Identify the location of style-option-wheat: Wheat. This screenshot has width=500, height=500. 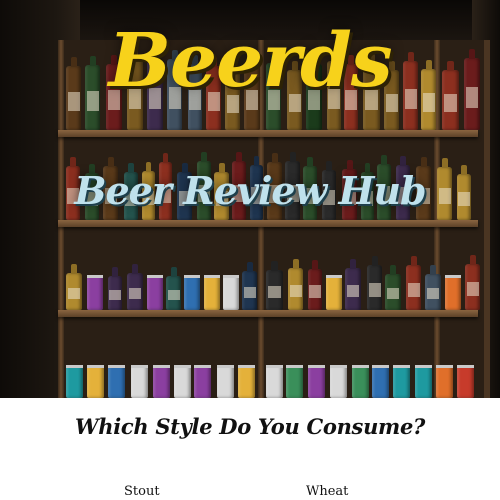
(327, 491).